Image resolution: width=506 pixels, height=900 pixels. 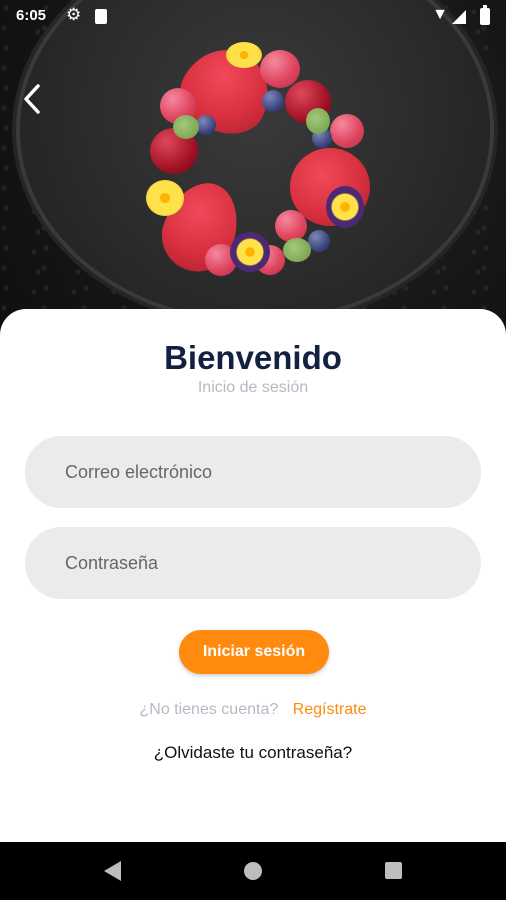 I want to click on navigation-bar, so click(x=253, y=871).